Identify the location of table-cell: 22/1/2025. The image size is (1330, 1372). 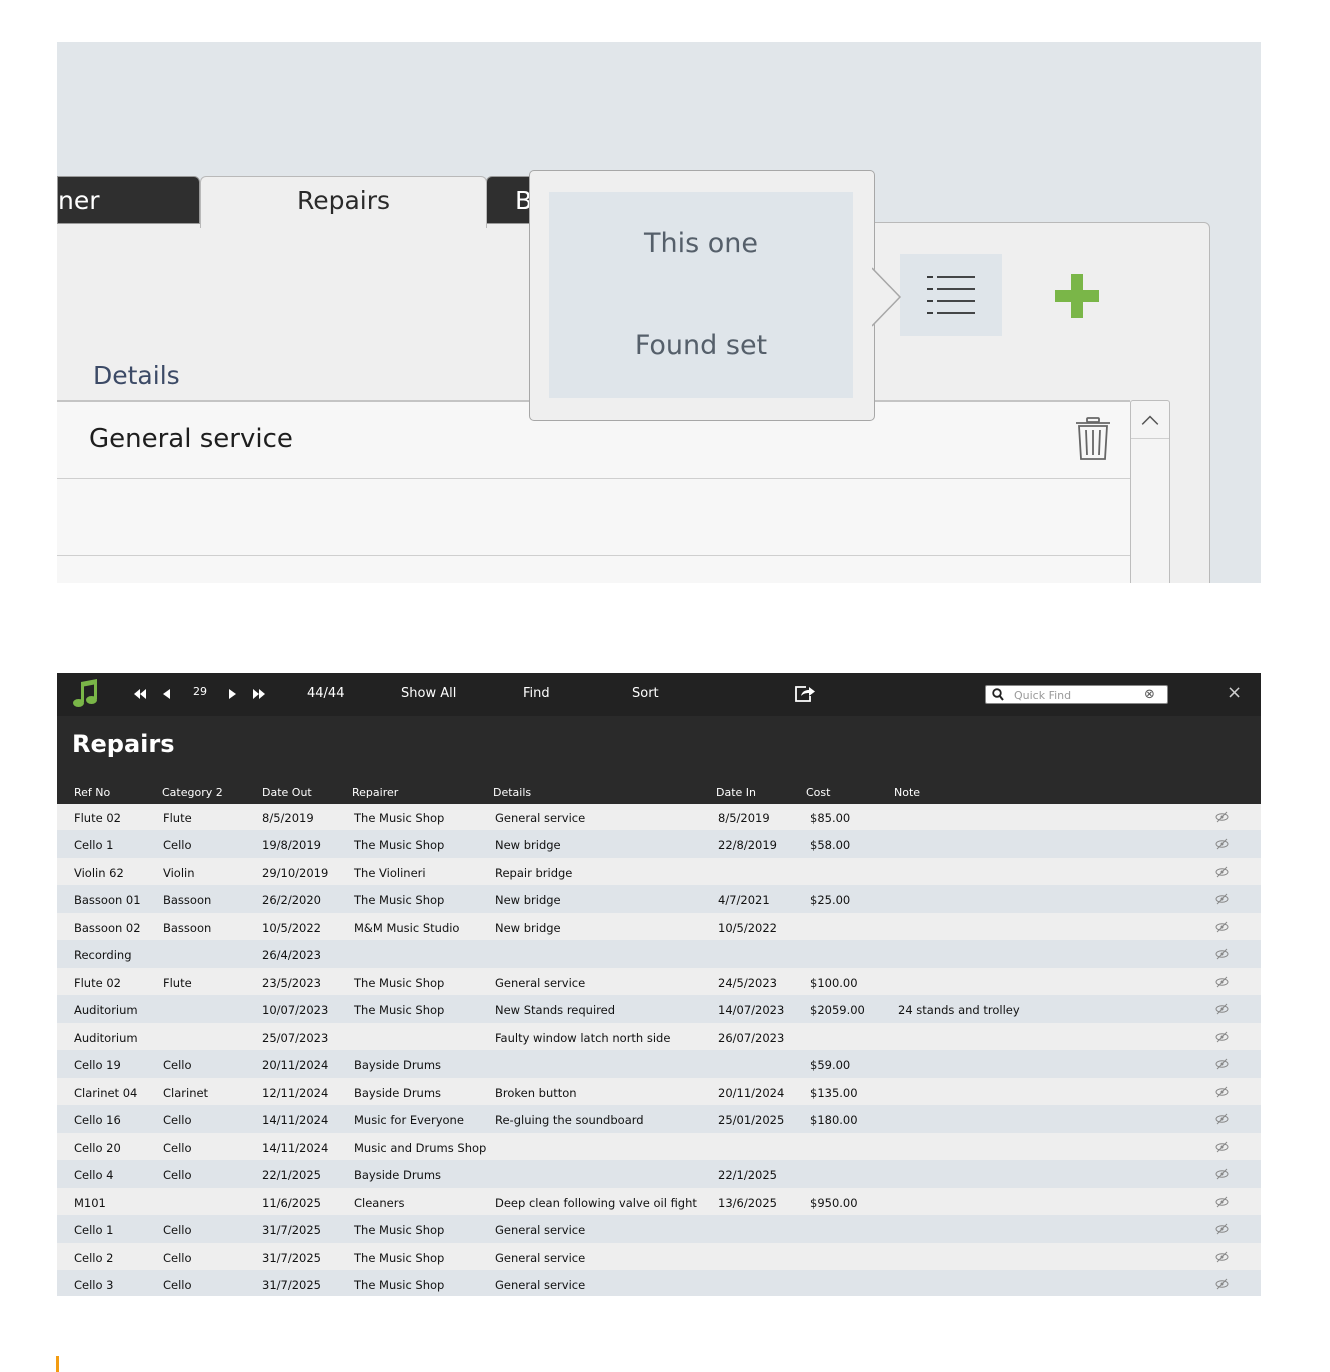
(747, 1175).